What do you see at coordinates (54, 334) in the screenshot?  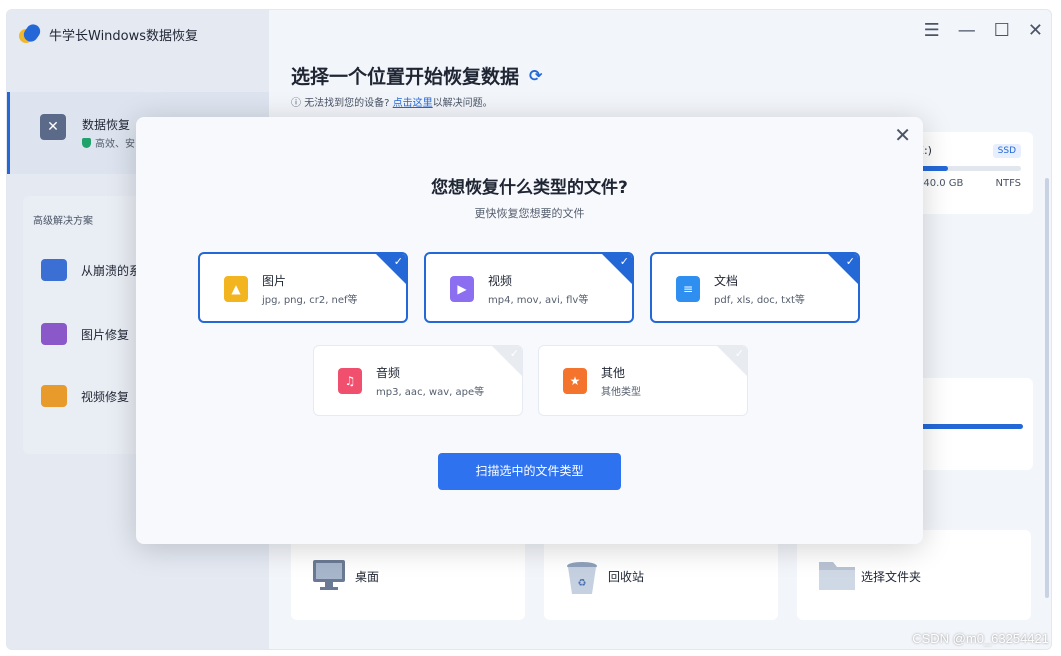 I see `photo-repair-icon` at bounding box center [54, 334].